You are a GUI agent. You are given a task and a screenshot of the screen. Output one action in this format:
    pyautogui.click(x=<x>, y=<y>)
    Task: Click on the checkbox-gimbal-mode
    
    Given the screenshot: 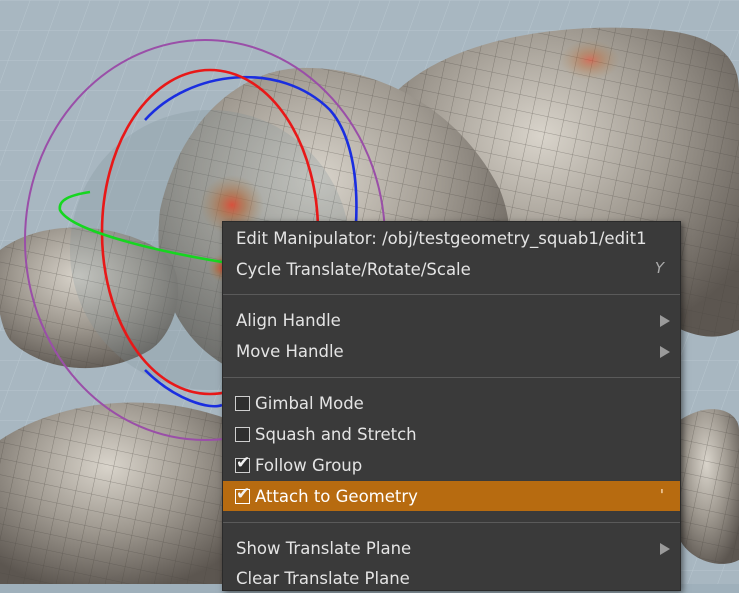 What is the action you would take?
    pyautogui.click(x=242, y=403)
    